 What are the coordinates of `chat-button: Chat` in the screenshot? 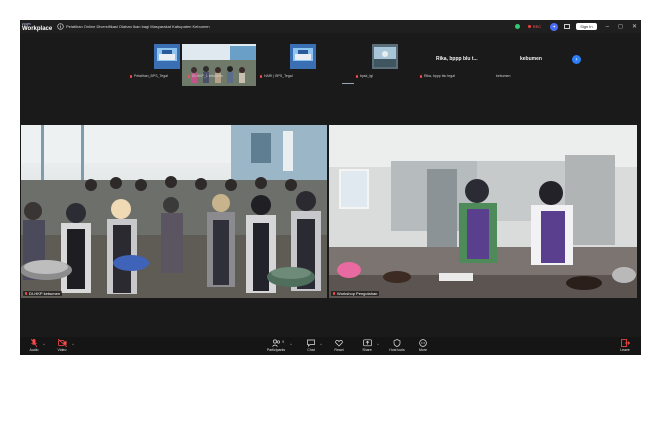 It's located at (311, 345).